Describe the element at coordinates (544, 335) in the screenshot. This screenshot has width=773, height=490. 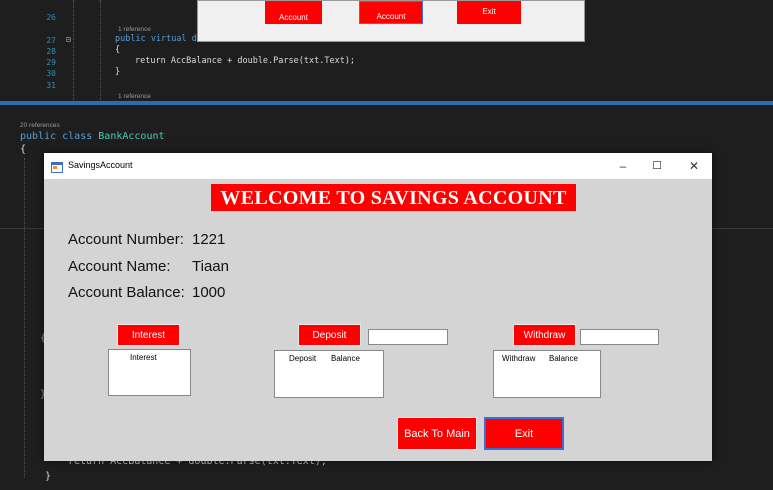
I see `withdraw-button: Withdraw` at that location.